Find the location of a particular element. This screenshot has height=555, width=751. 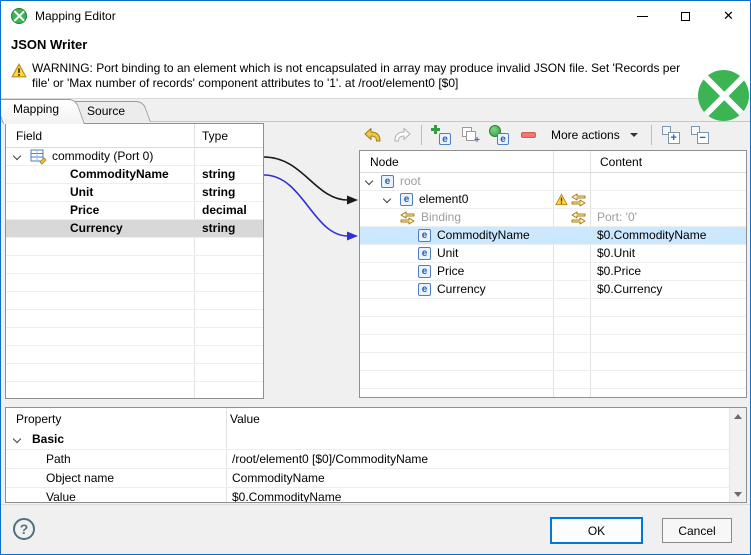

button-bar: OK Cancel is located at coordinates (375, 529).